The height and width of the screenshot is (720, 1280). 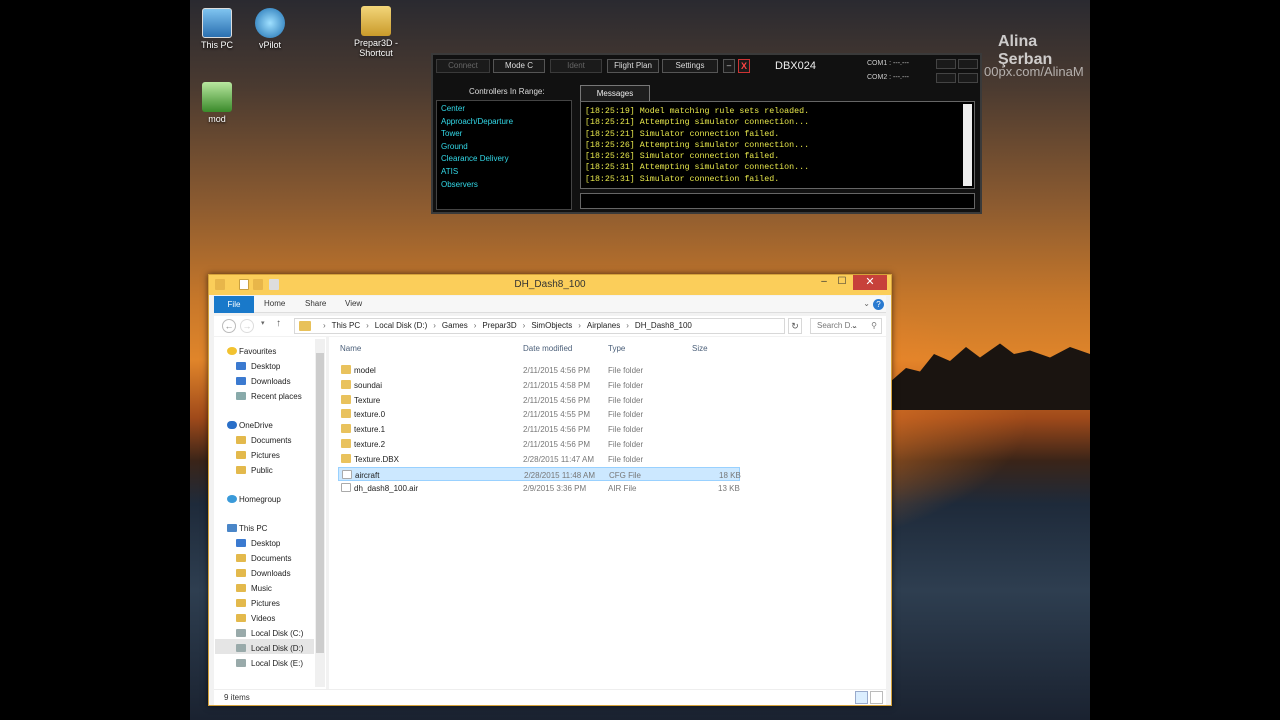 I want to click on ident-button: Ident, so click(x=576, y=66).